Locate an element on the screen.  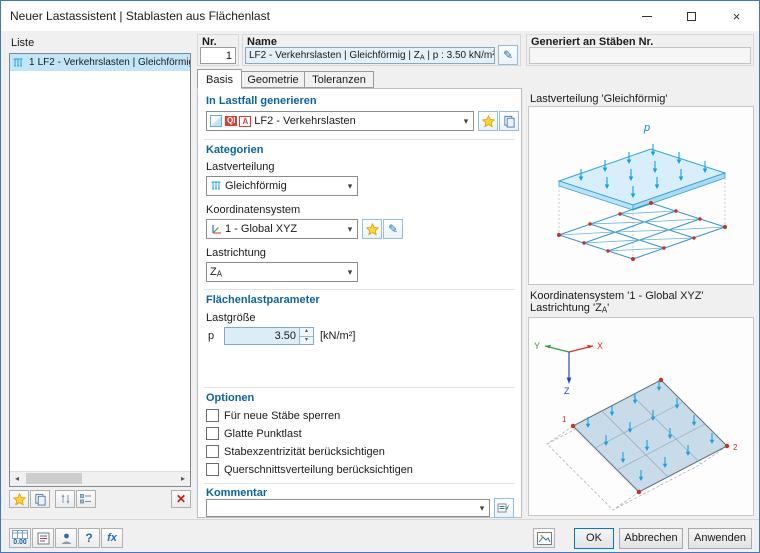
maximize-icon is located at coordinates (691, 16).